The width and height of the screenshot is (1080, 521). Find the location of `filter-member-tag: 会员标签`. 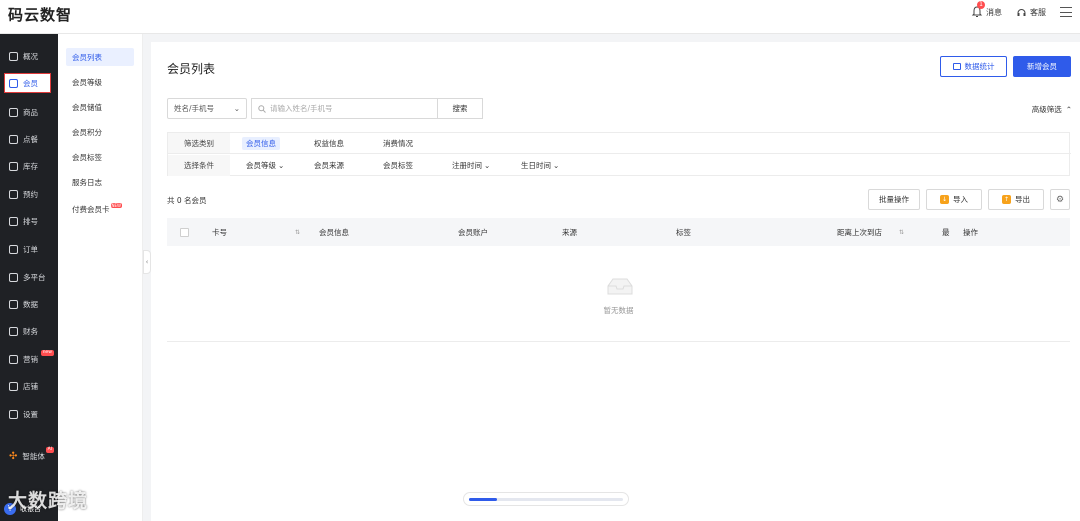

filter-member-tag: 会员标签 is located at coordinates (398, 165).